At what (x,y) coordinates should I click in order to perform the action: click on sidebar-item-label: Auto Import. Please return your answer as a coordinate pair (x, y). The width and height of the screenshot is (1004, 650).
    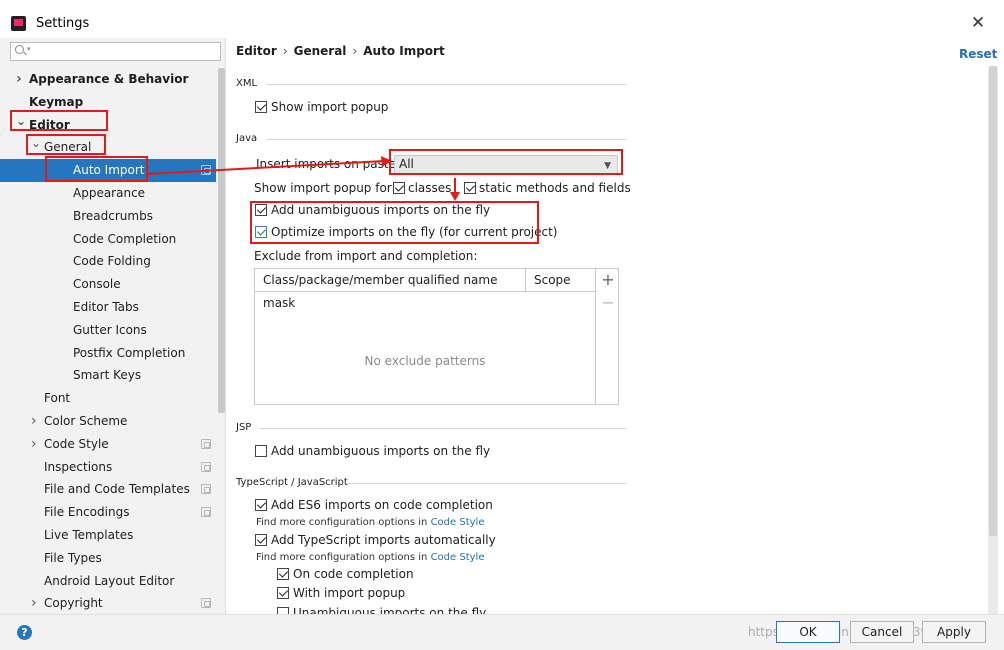
    Looking at the image, I should click on (109, 170).